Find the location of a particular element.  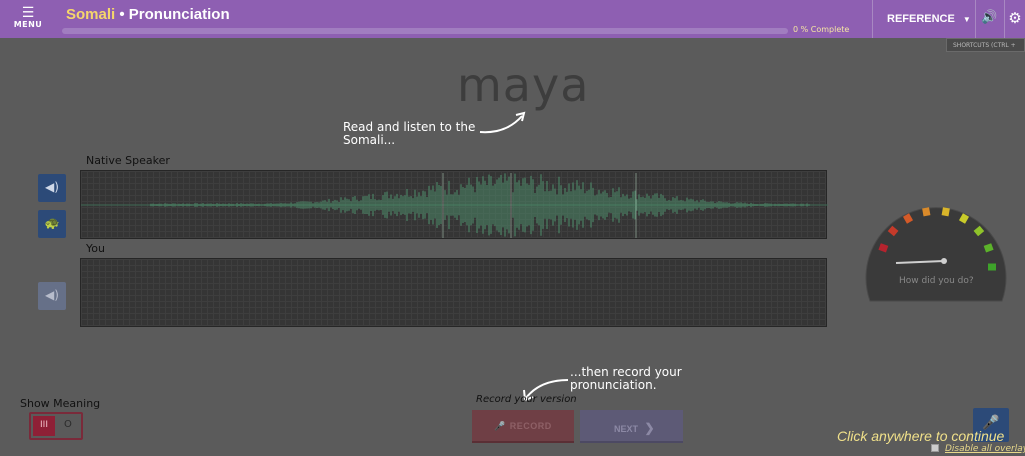

toggle-off-state: O is located at coordinates (68, 424).